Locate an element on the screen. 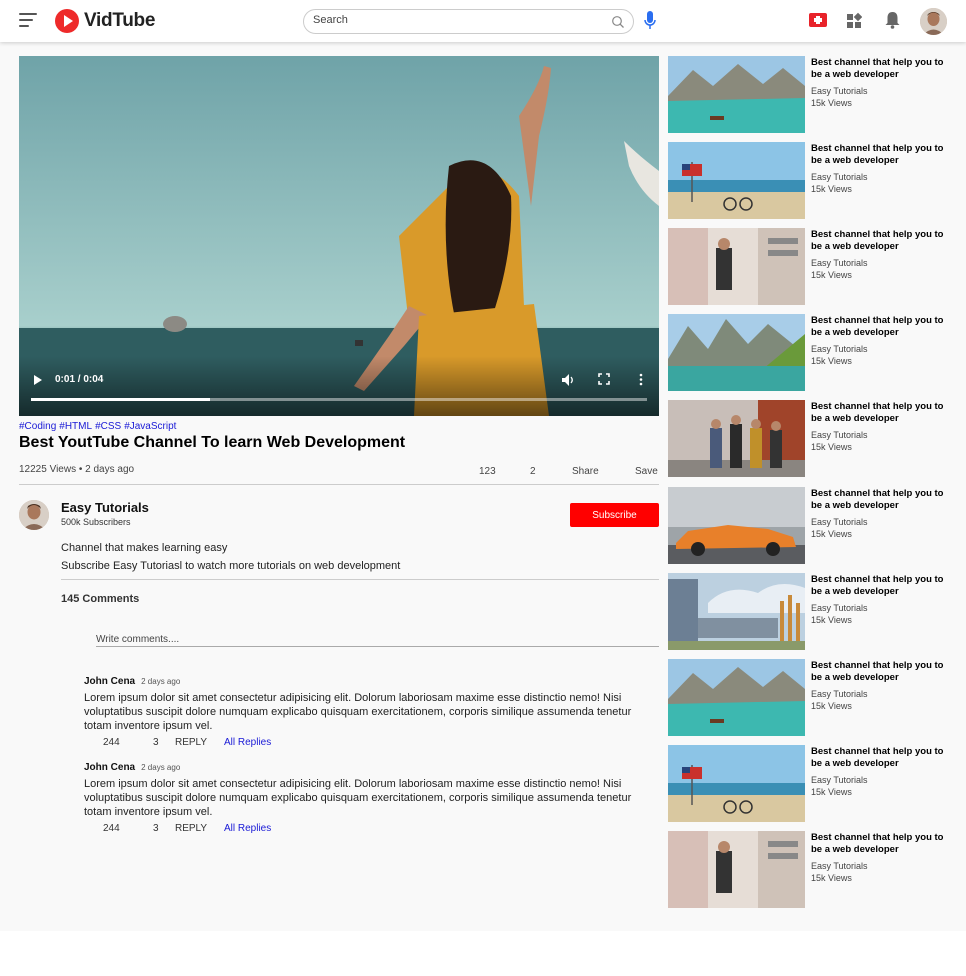  logo: VidTube is located at coordinates (105, 21).